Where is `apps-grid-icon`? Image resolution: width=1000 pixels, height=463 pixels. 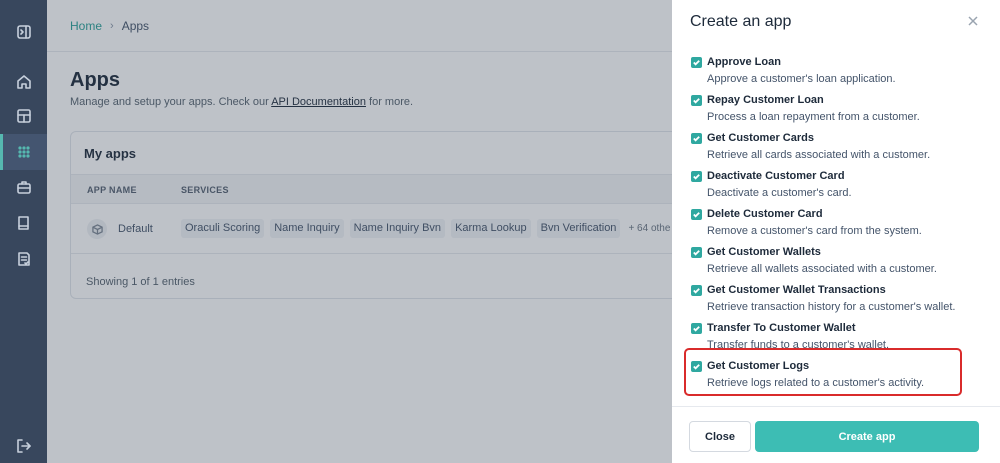
apps-grid-icon is located at coordinates (23, 152).